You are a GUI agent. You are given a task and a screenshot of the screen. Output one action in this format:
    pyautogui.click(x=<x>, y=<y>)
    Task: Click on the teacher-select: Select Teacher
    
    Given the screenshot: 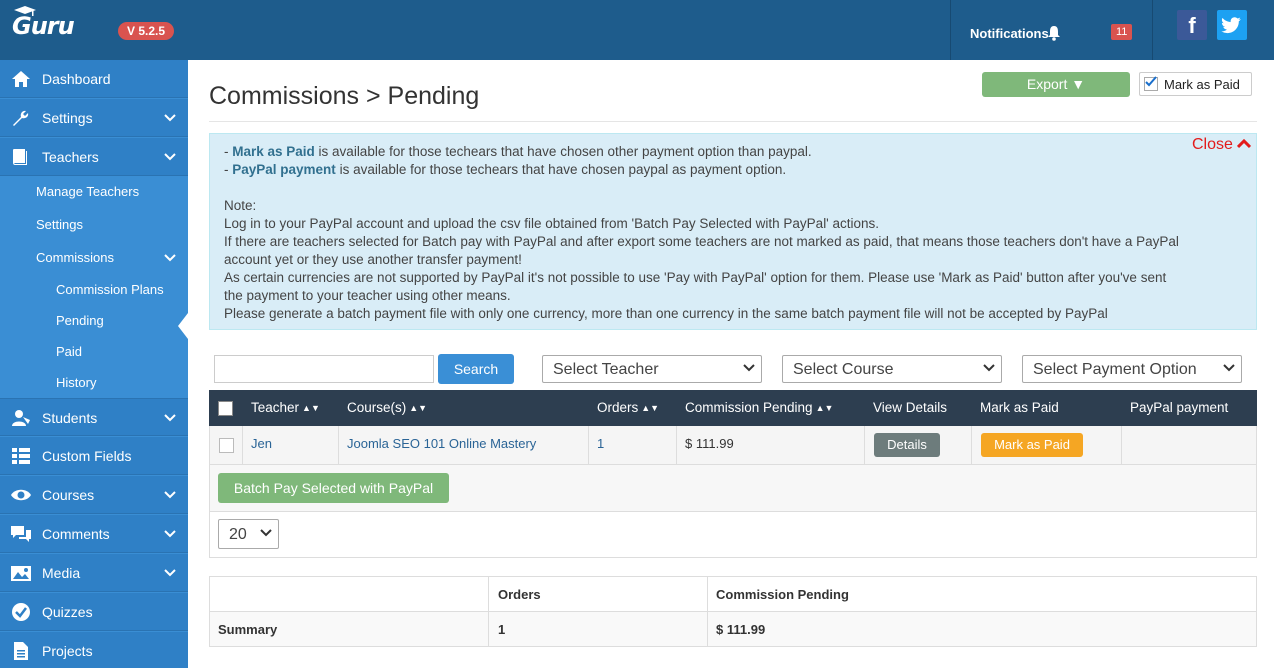 What is the action you would take?
    pyautogui.click(x=652, y=369)
    